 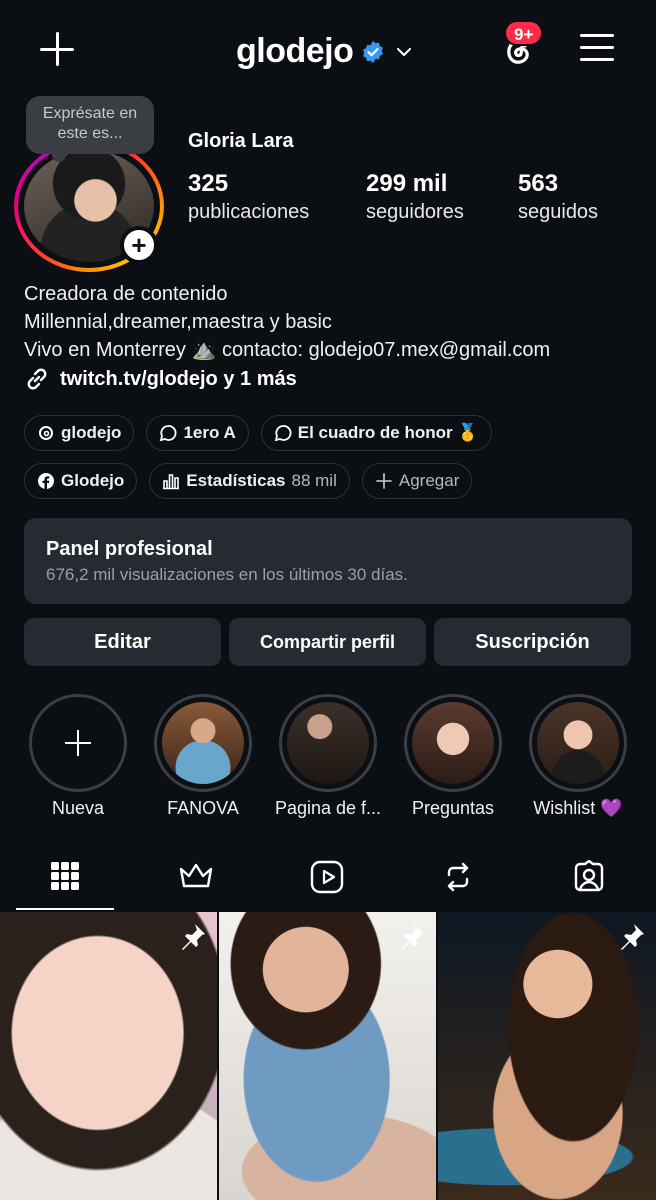 What do you see at coordinates (203, 808) in the screenshot?
I see `highlight-label: FANOVA` at bounding box center [203, 808].